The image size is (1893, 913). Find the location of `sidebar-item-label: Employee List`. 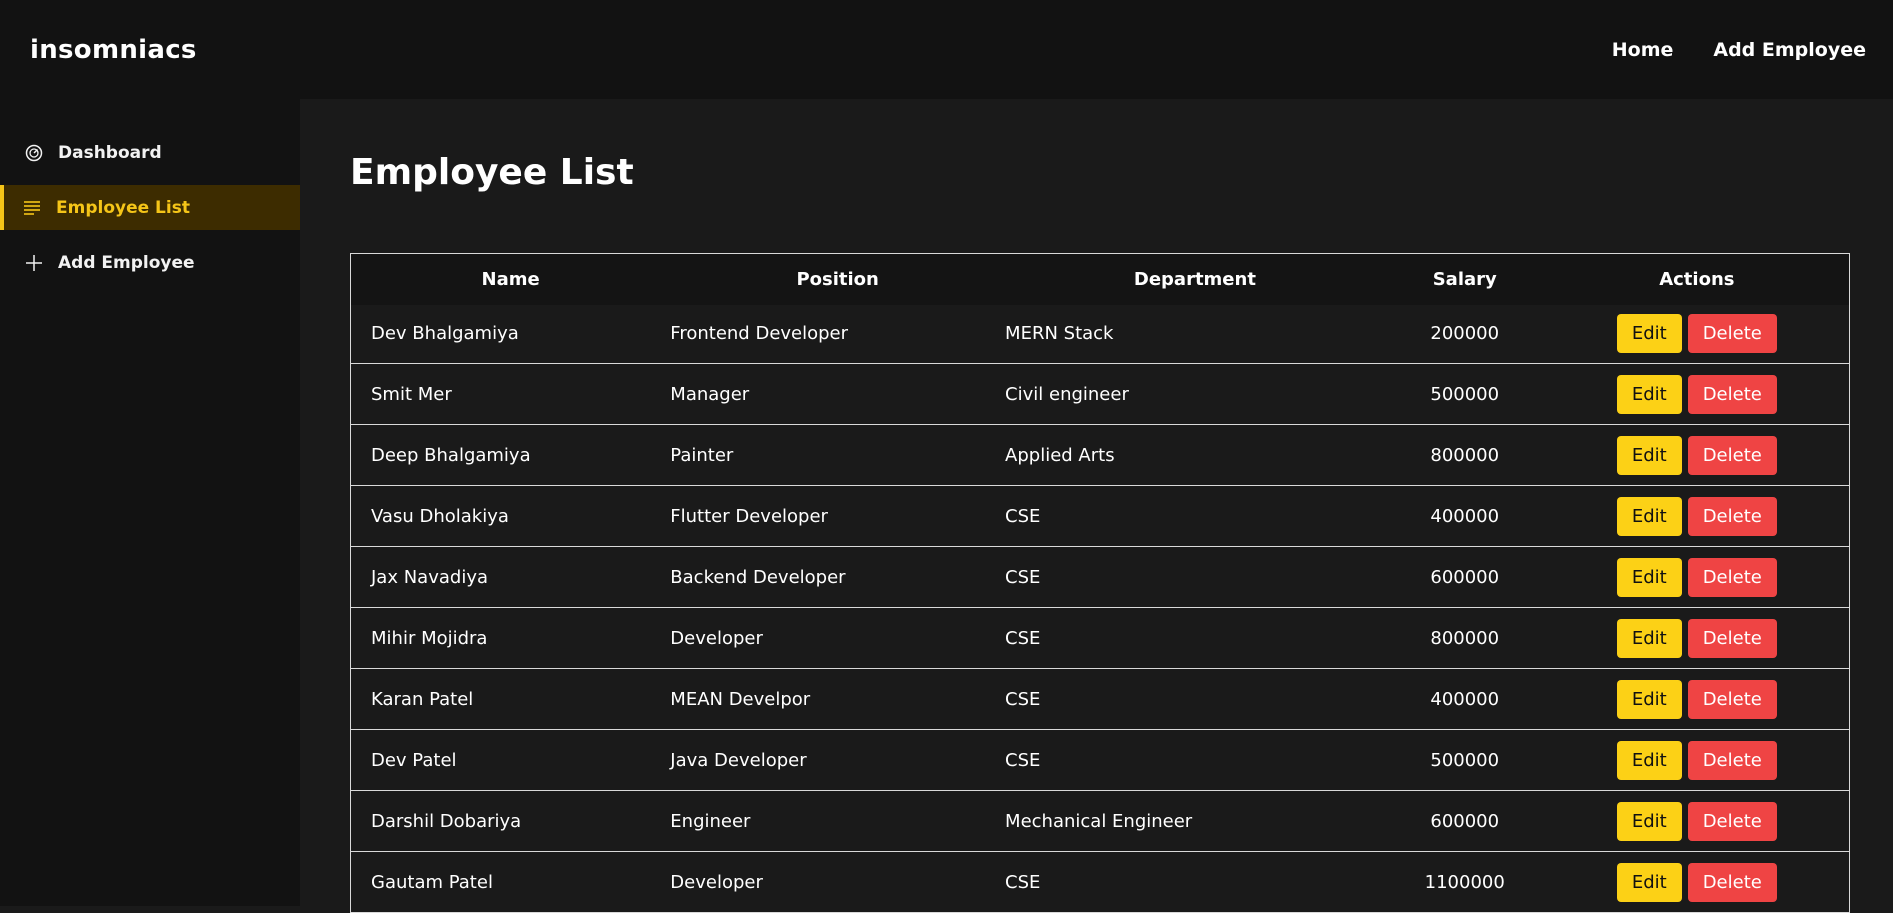

sidebar-item-label: Employee List is located at coordinates (123, 207).